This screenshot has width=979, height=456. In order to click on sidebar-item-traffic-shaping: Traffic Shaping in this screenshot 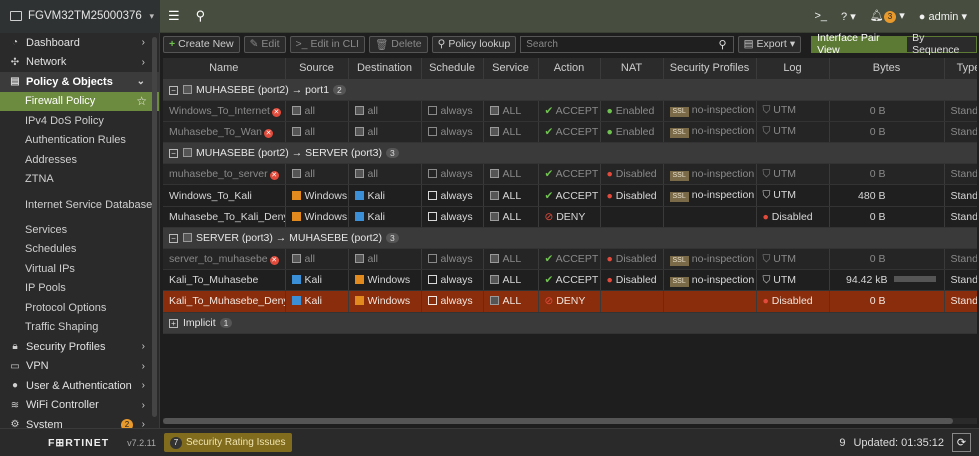, I will do `click(79, 328)`.